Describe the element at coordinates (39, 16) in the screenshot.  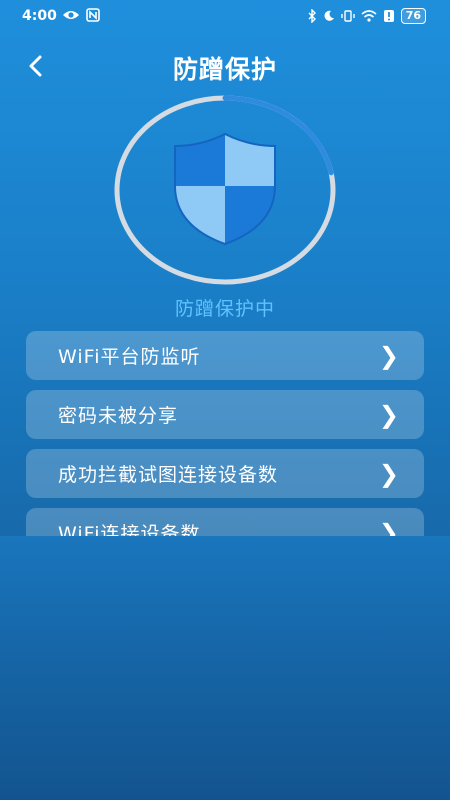
I see `status-time: 4:00` at that location.